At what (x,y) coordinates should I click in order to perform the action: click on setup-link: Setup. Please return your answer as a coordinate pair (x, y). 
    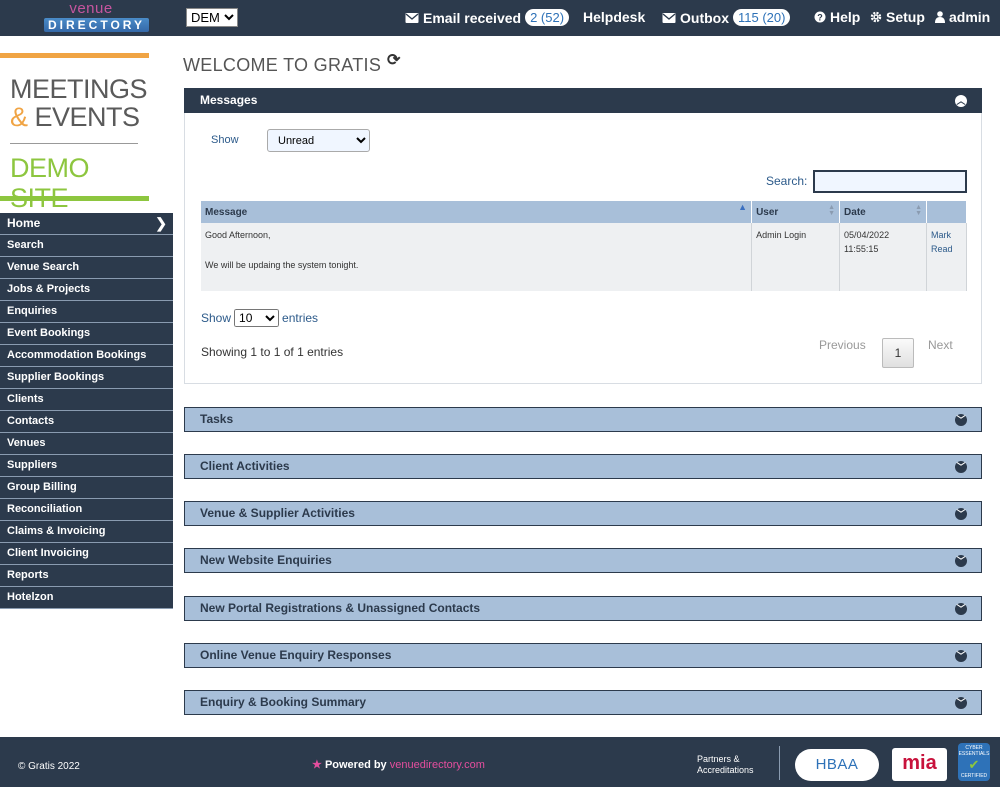
    Looking at the image, I should click on (897, 17).